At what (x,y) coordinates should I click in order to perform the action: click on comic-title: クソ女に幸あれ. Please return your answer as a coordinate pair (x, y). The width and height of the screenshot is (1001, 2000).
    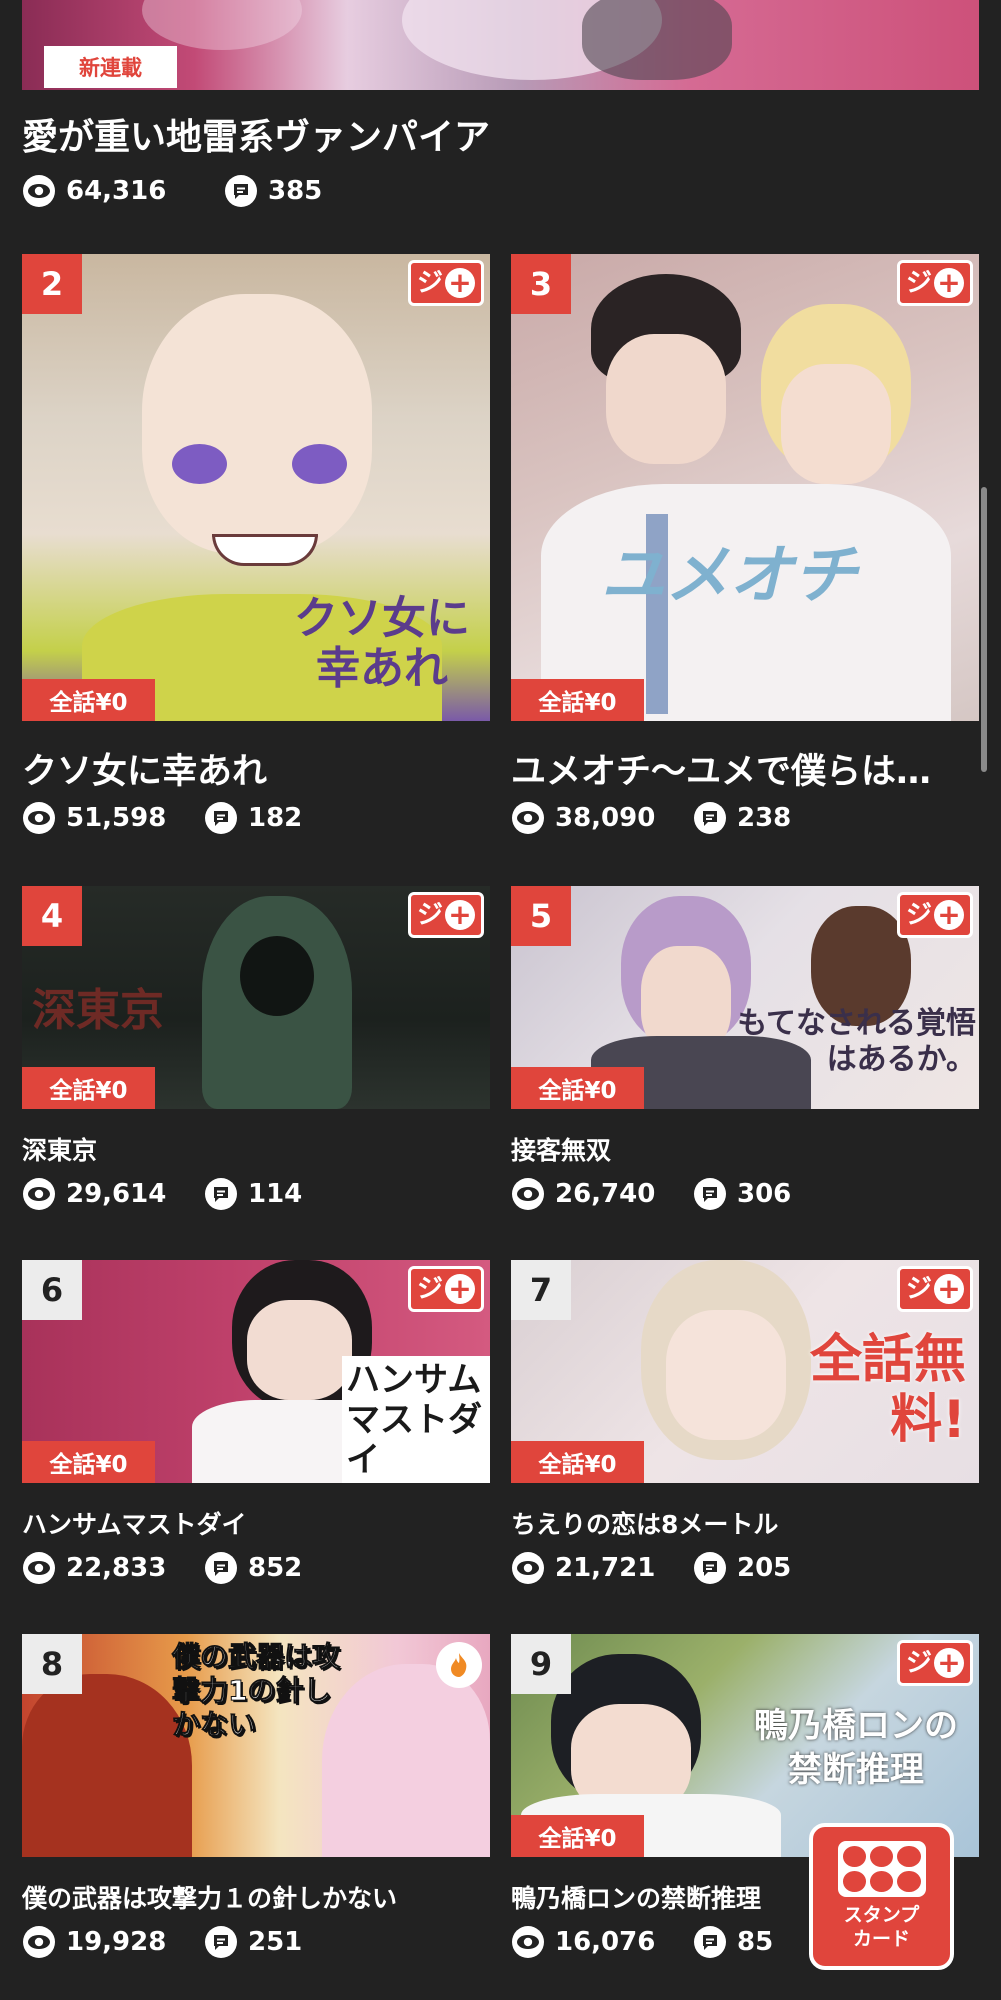
    Looking at the image, I should click on (256, 766).